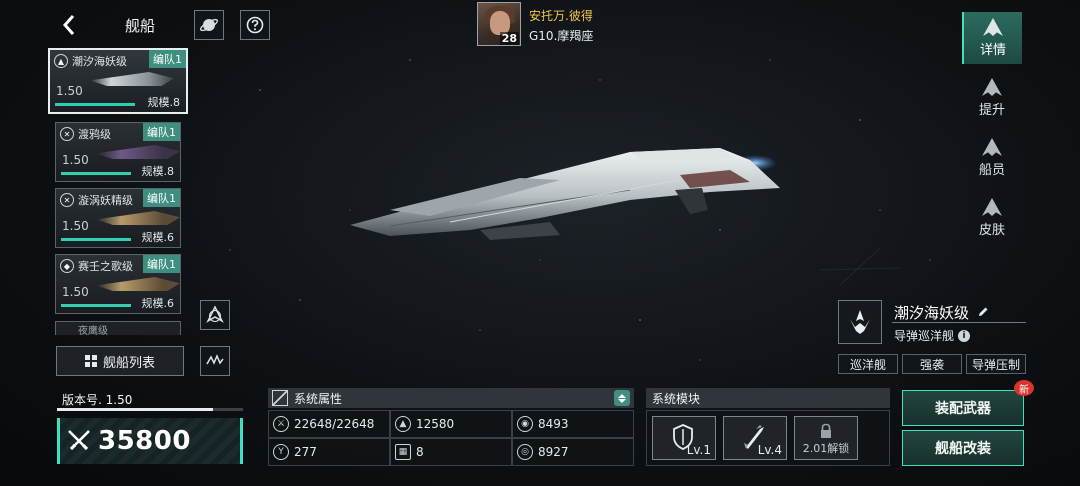 The width and height of the screenshot is (1080, 486). What do you see at coordinates (561, 36) in the screenshot?
I see `commander-zodiac: G10.摩羯座` at bounding box center [561, 36].